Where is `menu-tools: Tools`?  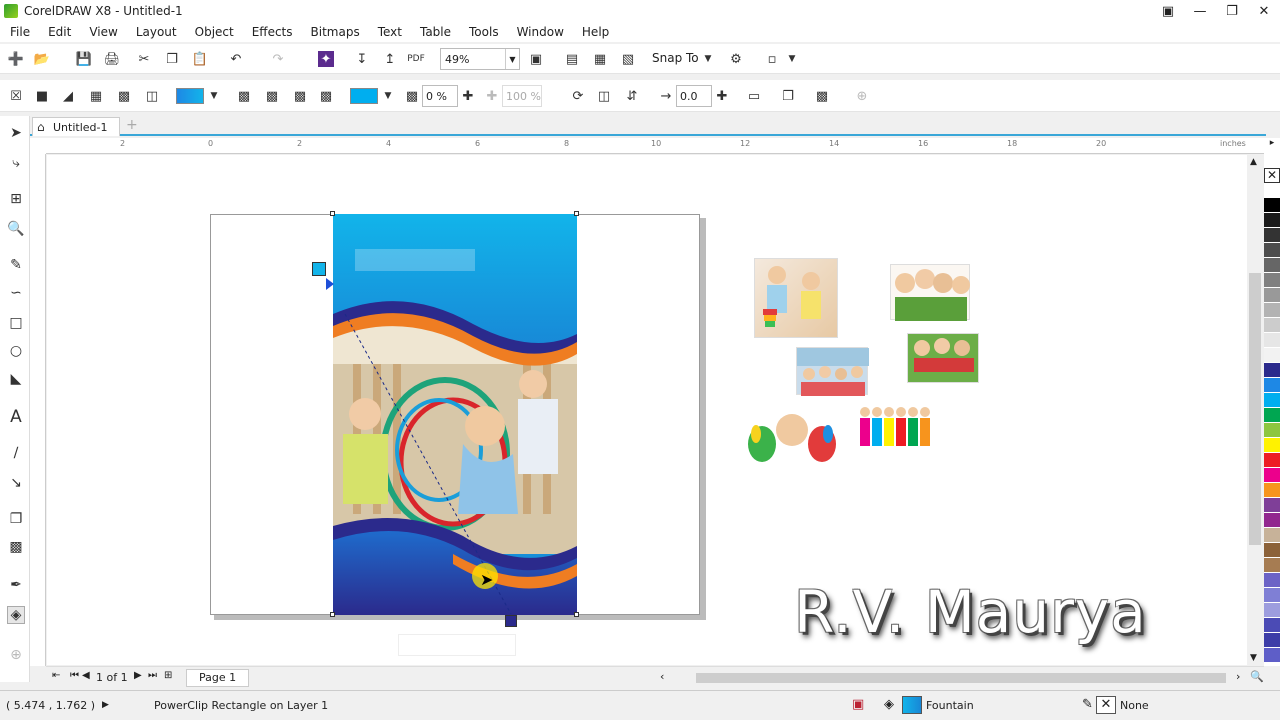
menu-tools: Tools is located at coordinates (484, 32).